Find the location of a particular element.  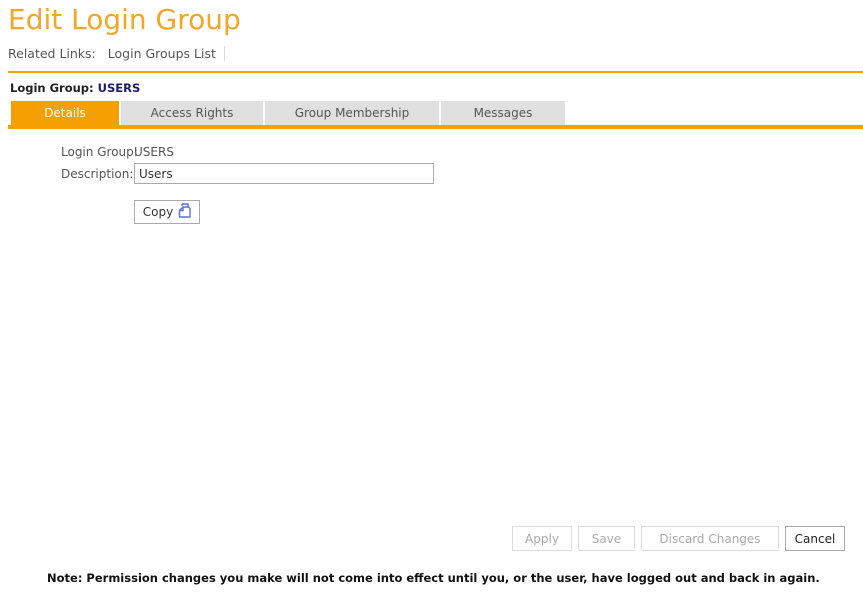

description-label: Description: is located at coordinates (97, 174).